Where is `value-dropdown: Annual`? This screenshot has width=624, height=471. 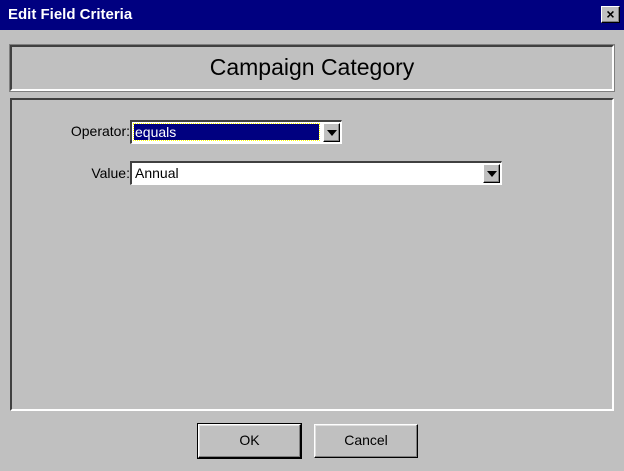
value-dropdown: Annual is located at coordinates (316, 173).